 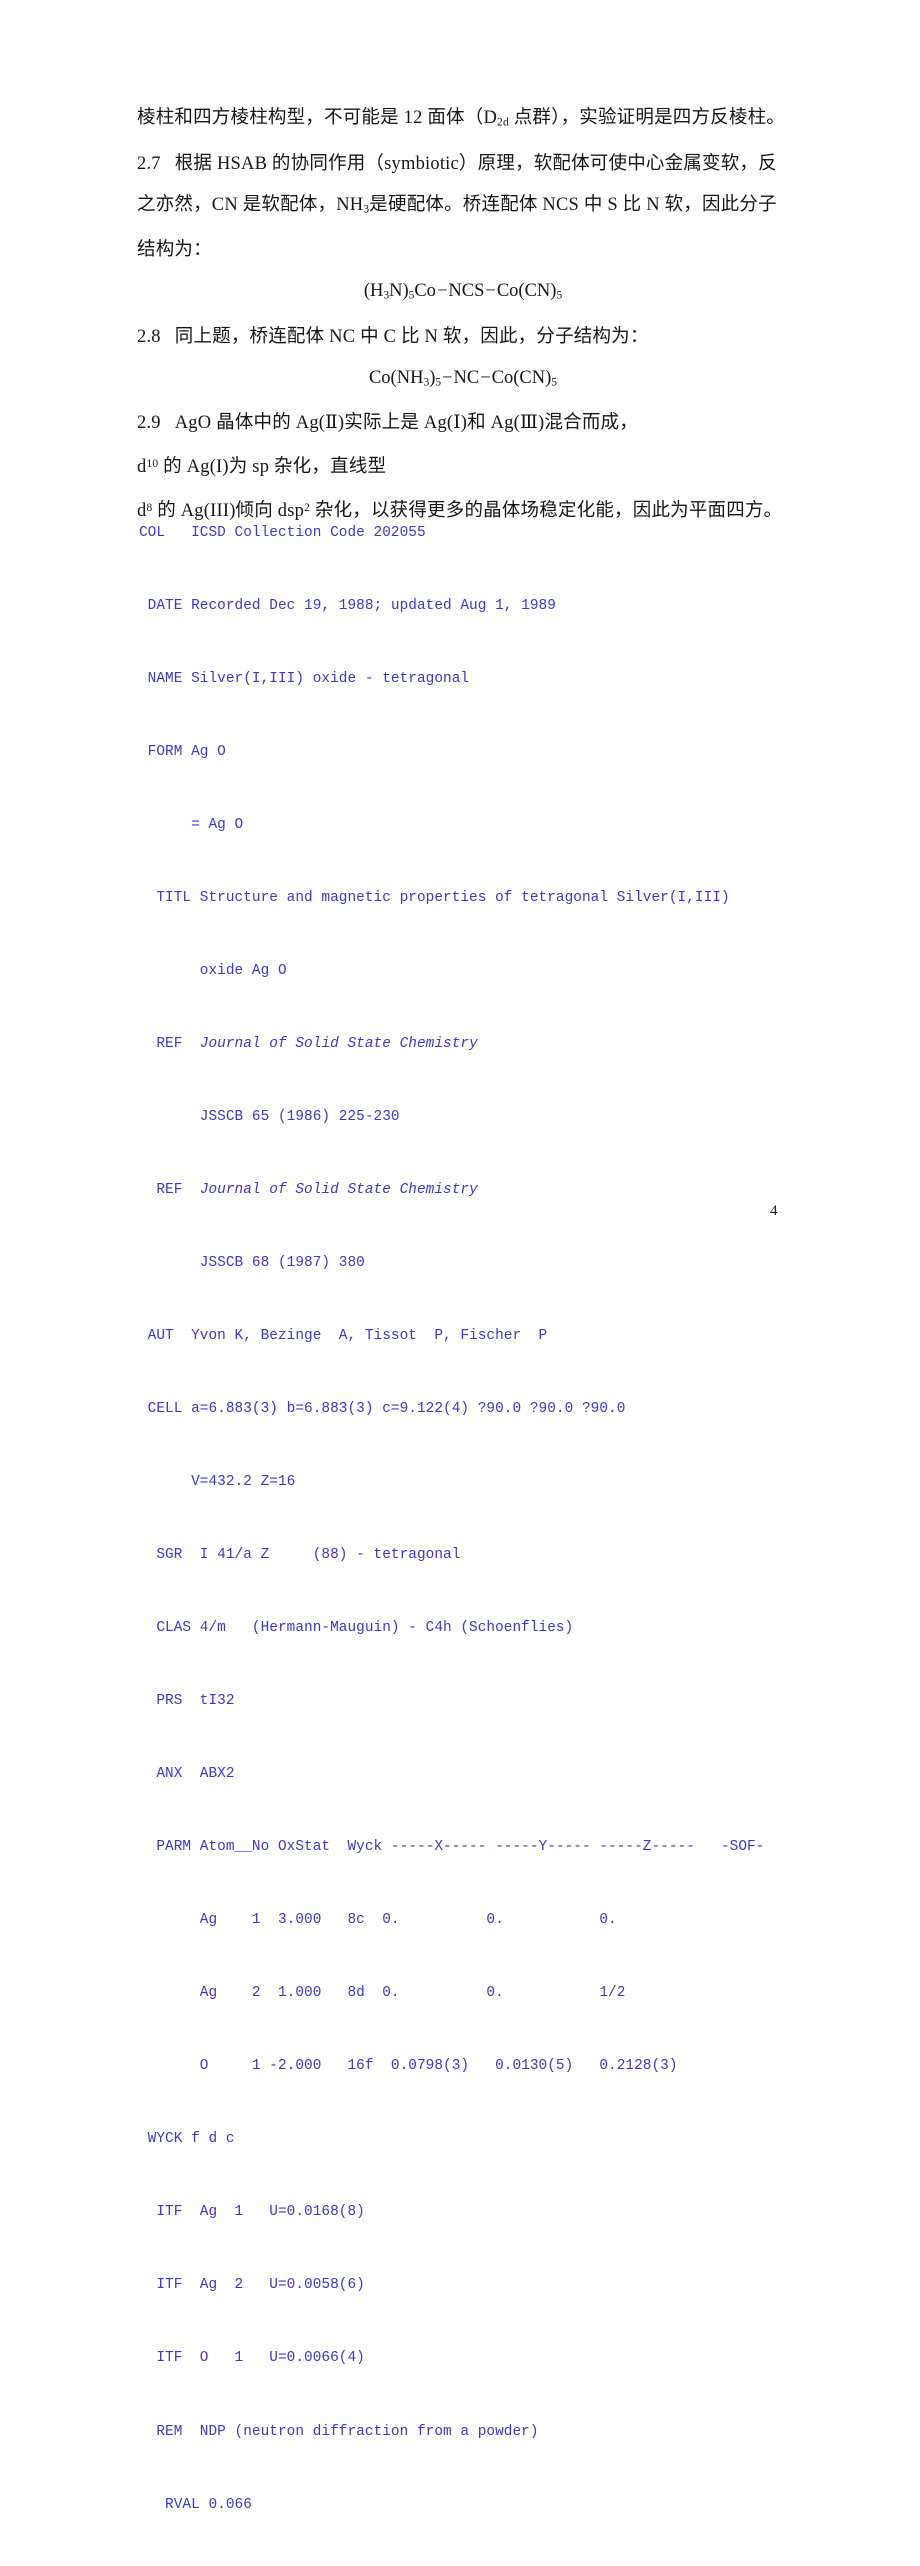 I want to click on icsd-line-ref1-citation: JSSCB 65 (1986) 225-230, so click(x=269, y=1116).